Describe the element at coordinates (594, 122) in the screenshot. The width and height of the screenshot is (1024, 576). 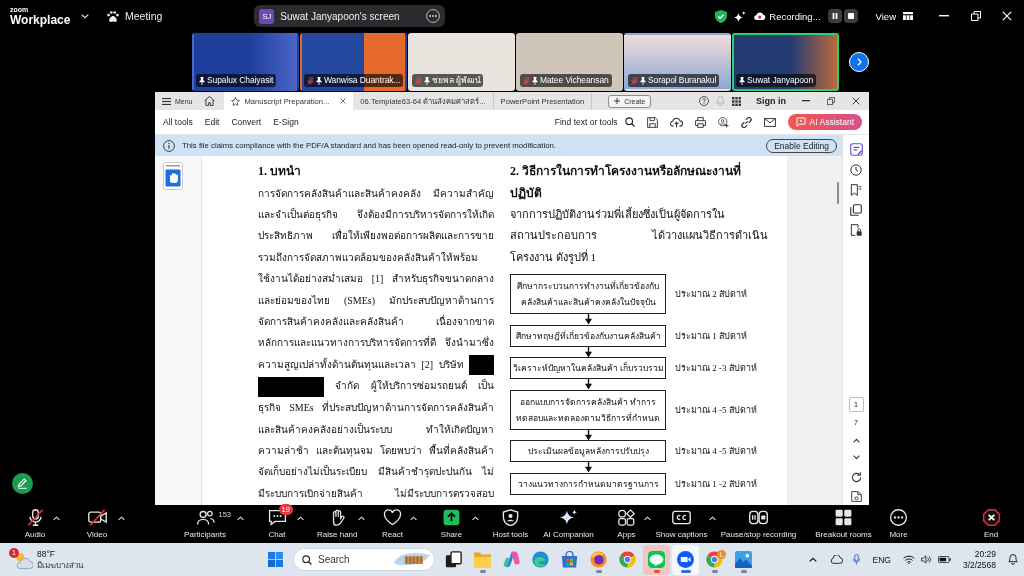
I see `find-button: Find text or tools` at that location.